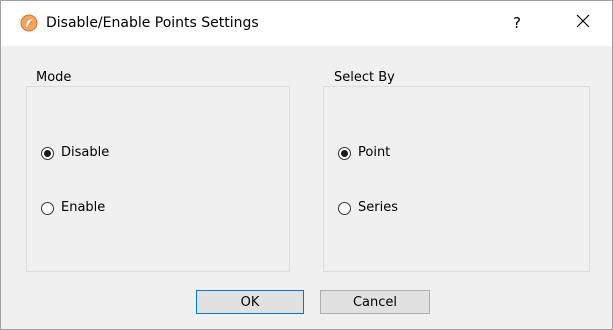 The width and height of the screenshot is (613, 330). Describe the element at coordinates (54, 78) in the screenshot. I see `mode-group-title: Mode` at that location.